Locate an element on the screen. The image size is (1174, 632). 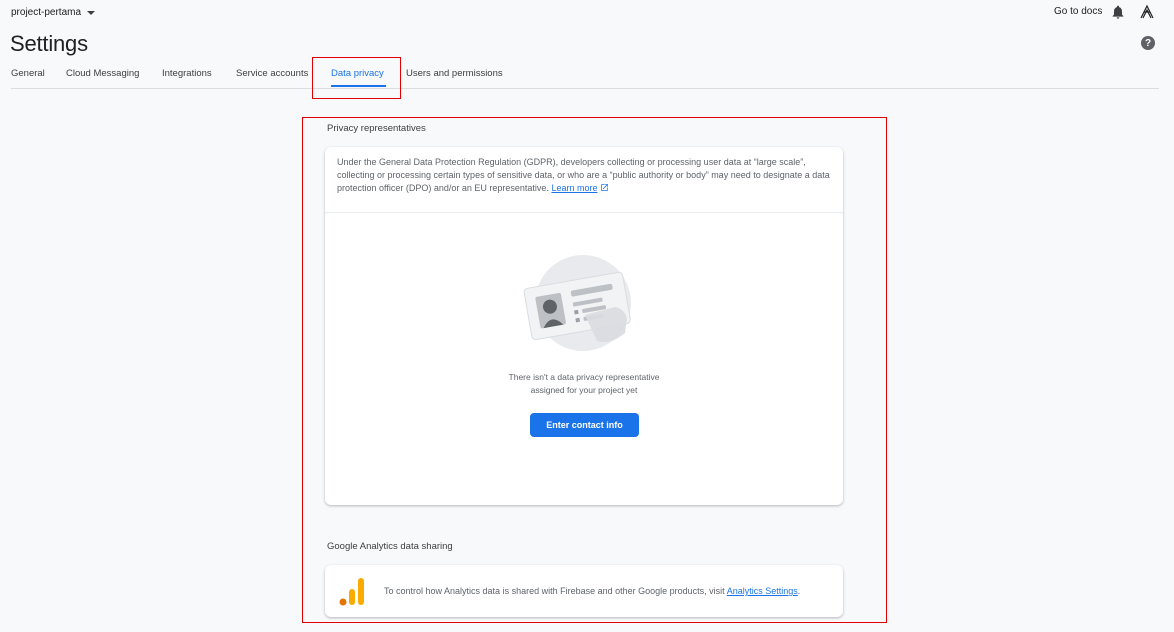
project-name: project-pertama is located at coordinates (46, 12).